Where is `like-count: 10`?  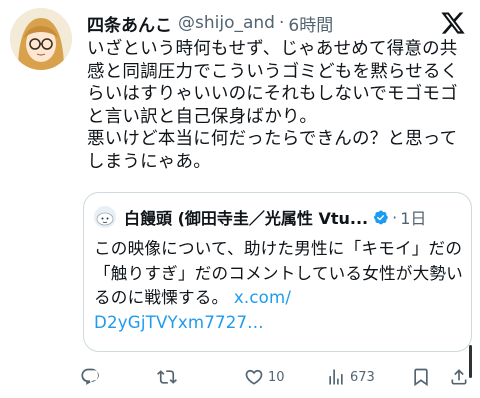
like-count: 10 is located at coordinates (276, 377).